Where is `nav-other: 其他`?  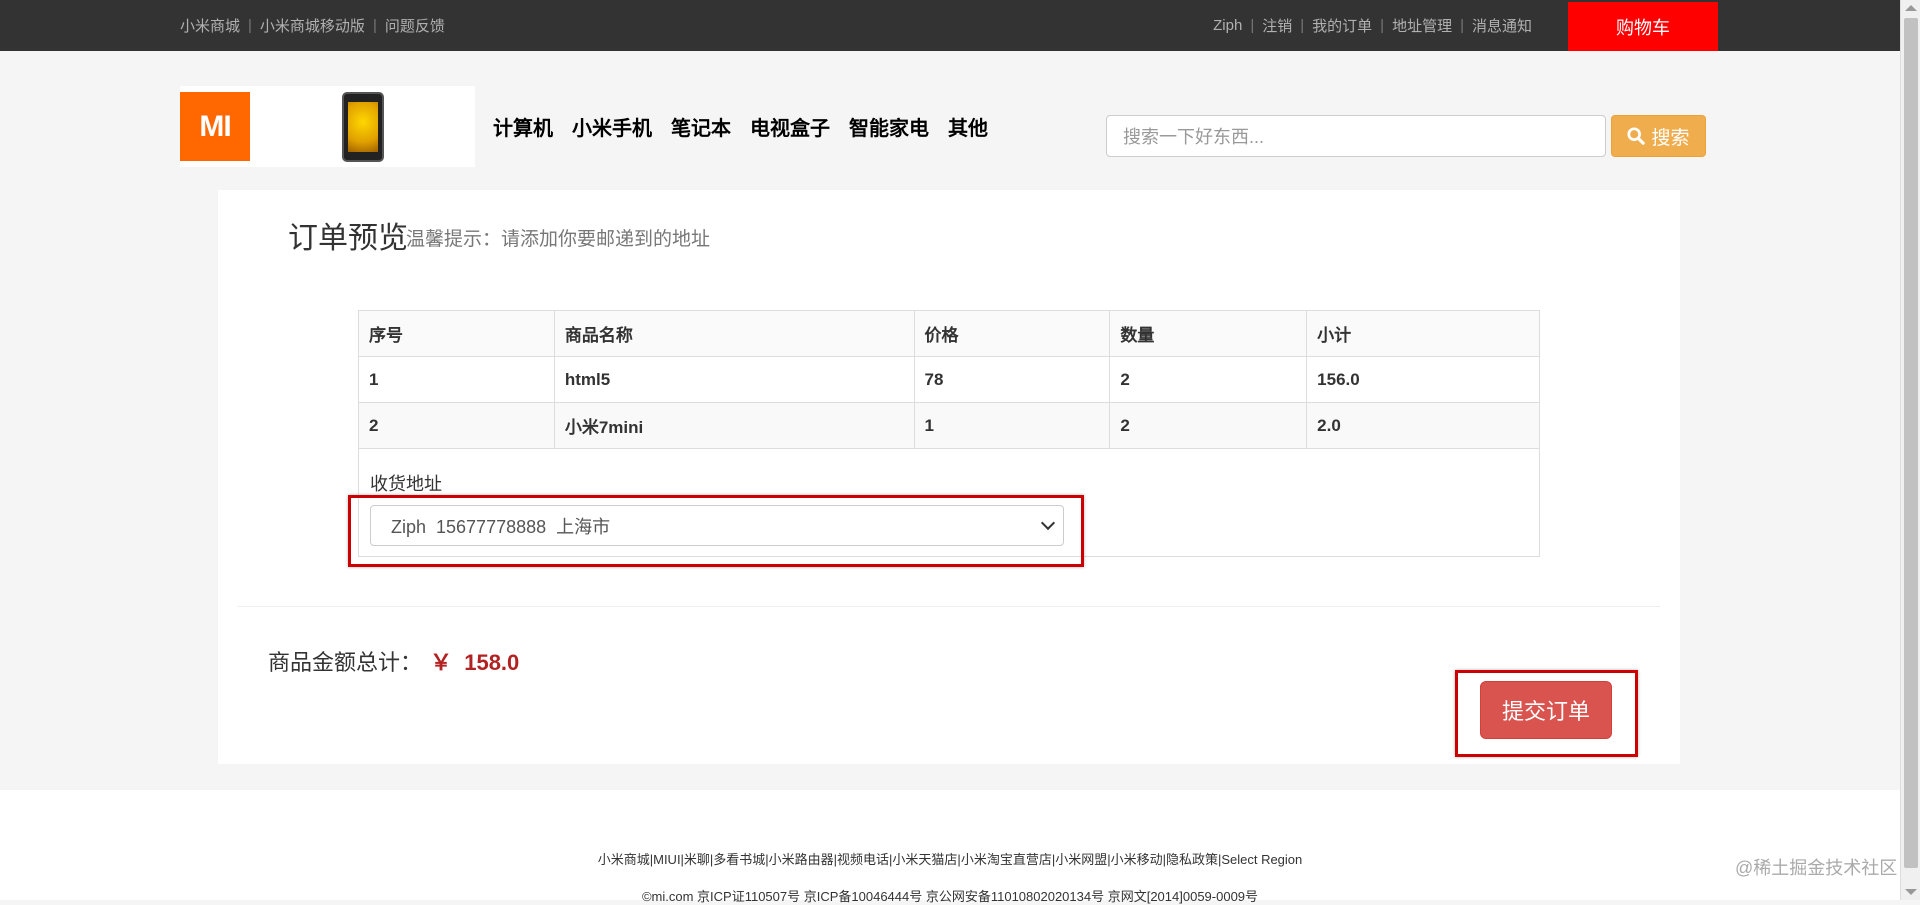 nav-other: 其他 is located at coordinates (968, 126).